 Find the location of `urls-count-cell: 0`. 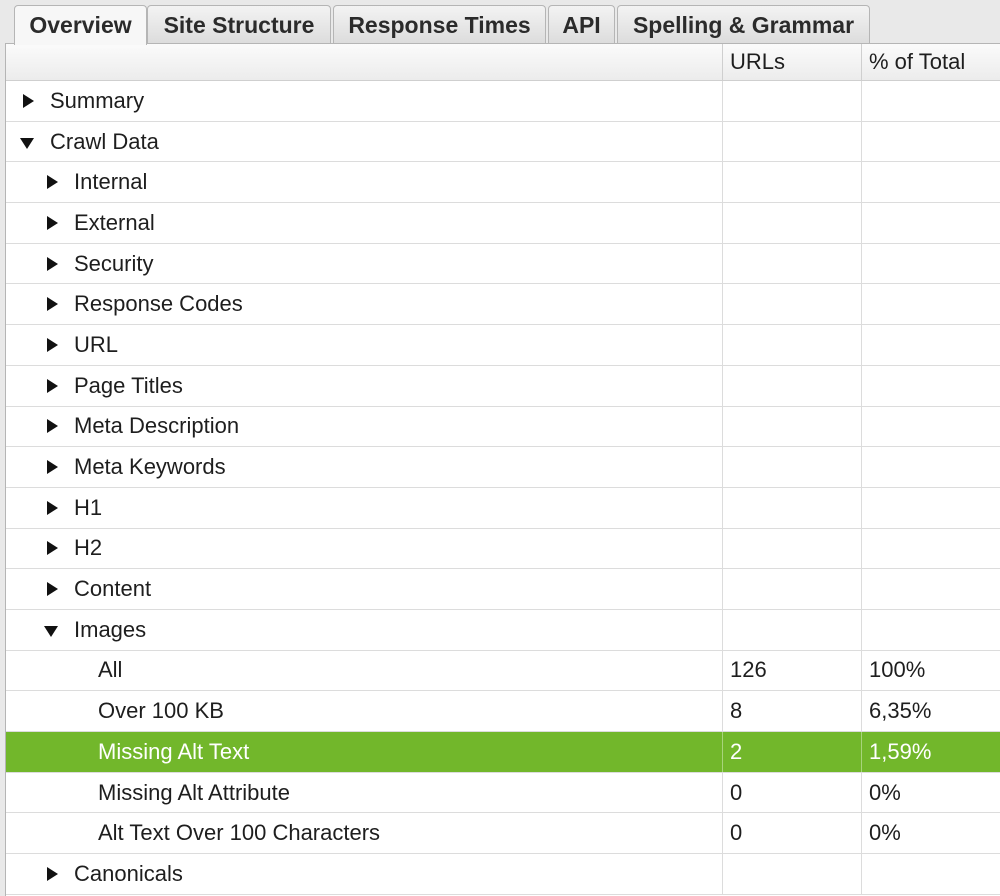

urls-count-cell: 0 is located at coordinates (791, 833).